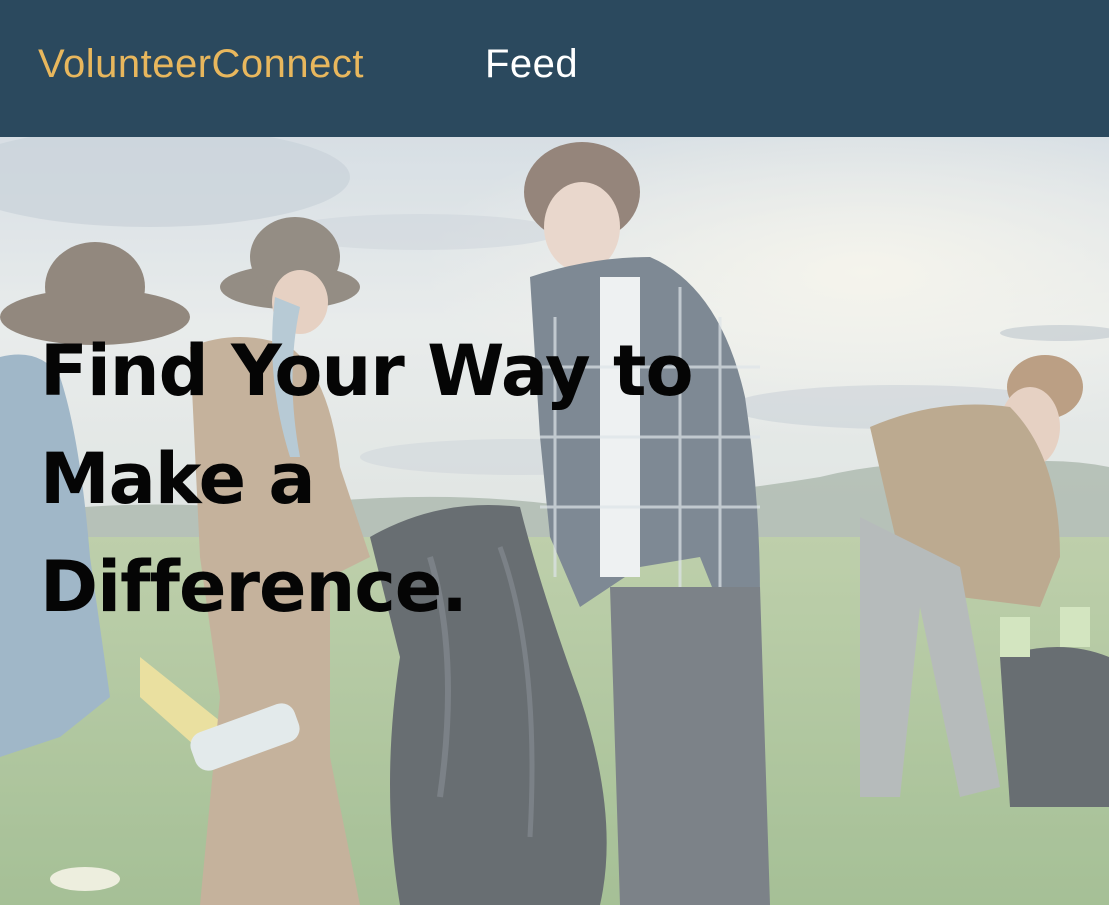  I want to click on hero-title-line-2: Make a, so click(178, 479).